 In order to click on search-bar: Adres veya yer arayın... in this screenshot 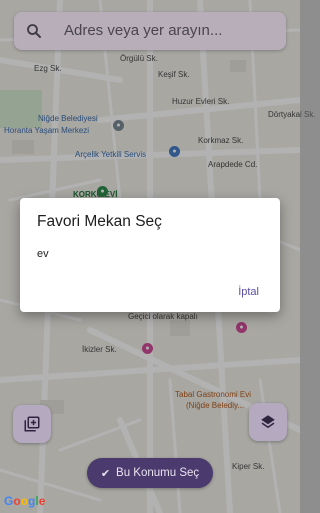, I will do `click(150, 31)`.